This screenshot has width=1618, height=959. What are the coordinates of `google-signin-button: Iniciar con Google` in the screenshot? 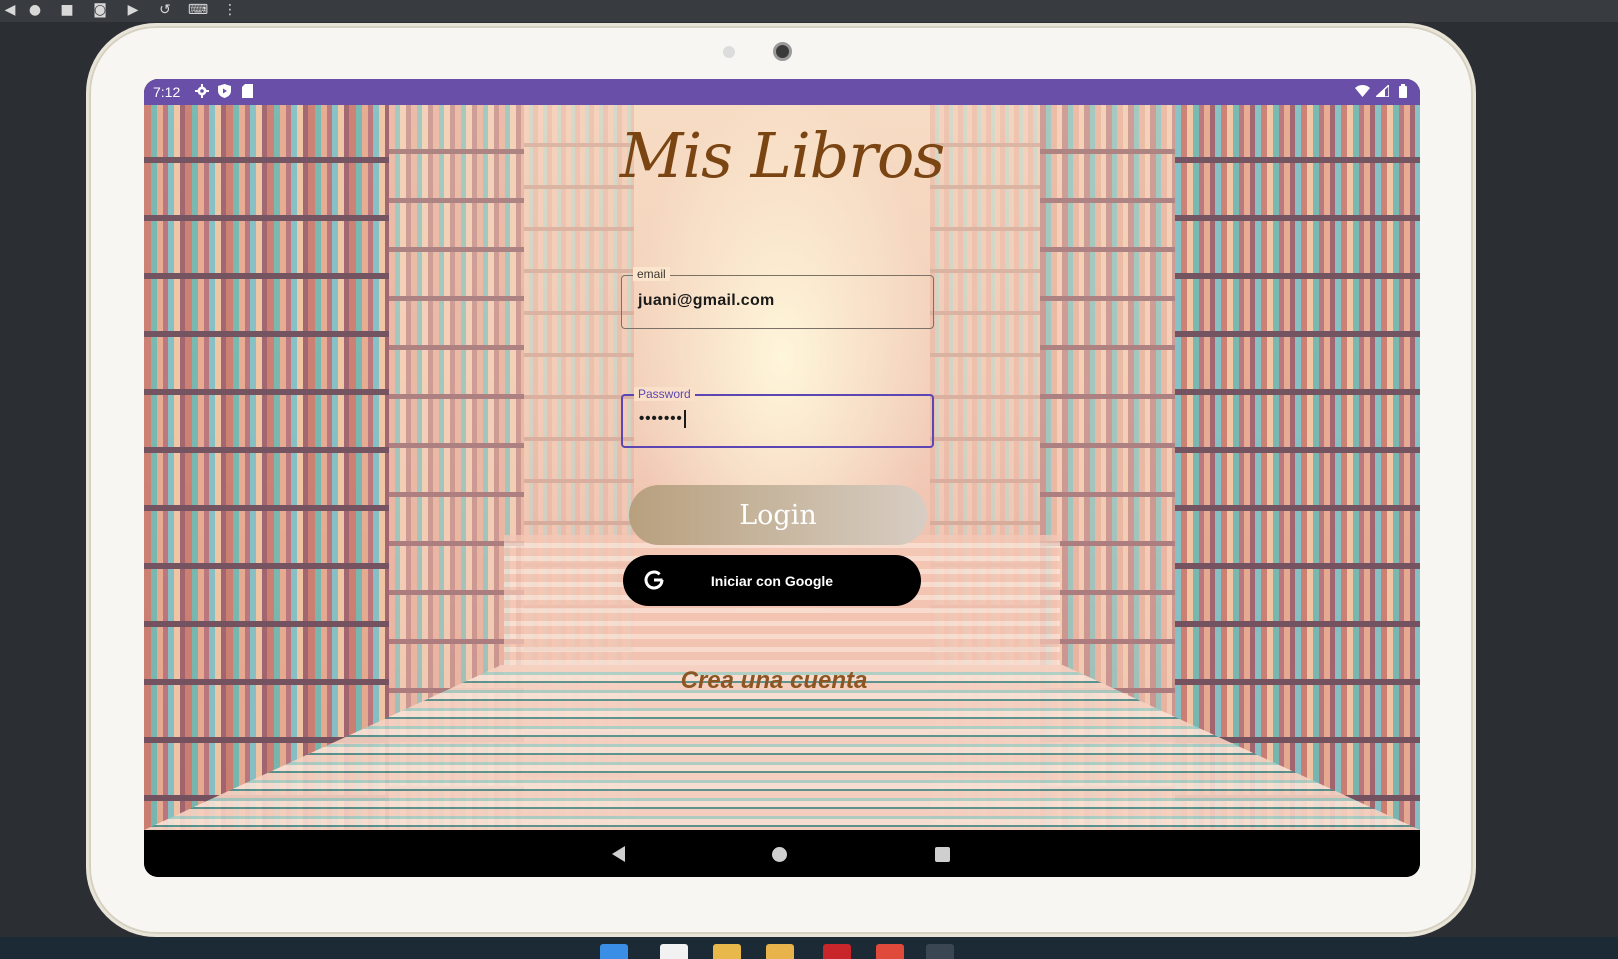 It's located at (772, 580).